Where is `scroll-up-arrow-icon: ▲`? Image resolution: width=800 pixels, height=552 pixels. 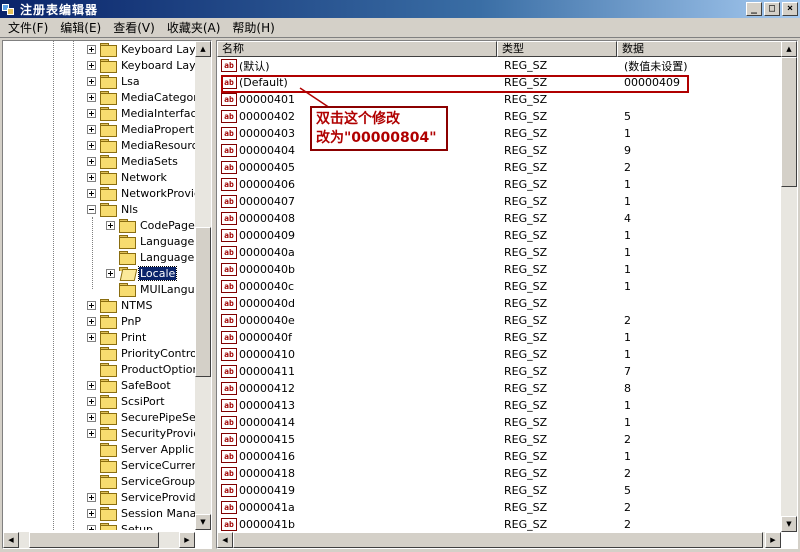 scroll-up-arrow-icon: ▲ is located at coordinates (203, 49).